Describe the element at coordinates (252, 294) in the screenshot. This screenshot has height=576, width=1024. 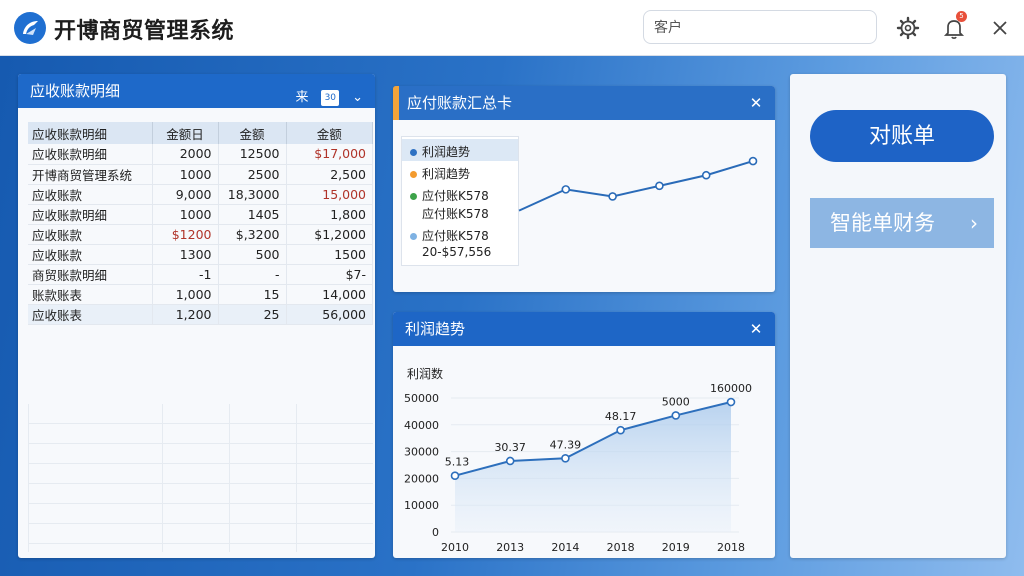
I see `table-cell: 15` at that location.